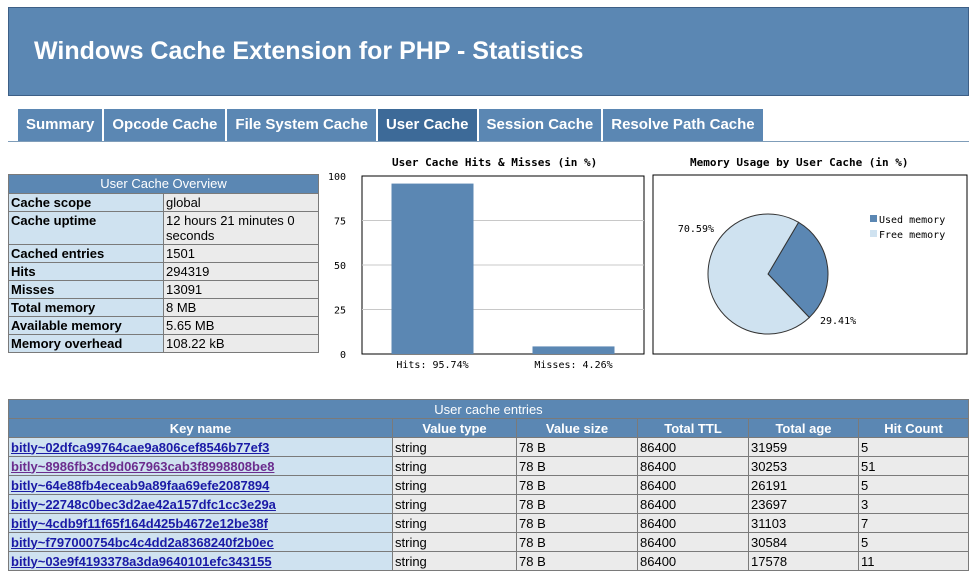  What do you see at coordinates (913, 504) in the screenshot?
I see `hit-count-cell: 3` at bounding box center [913, 504].